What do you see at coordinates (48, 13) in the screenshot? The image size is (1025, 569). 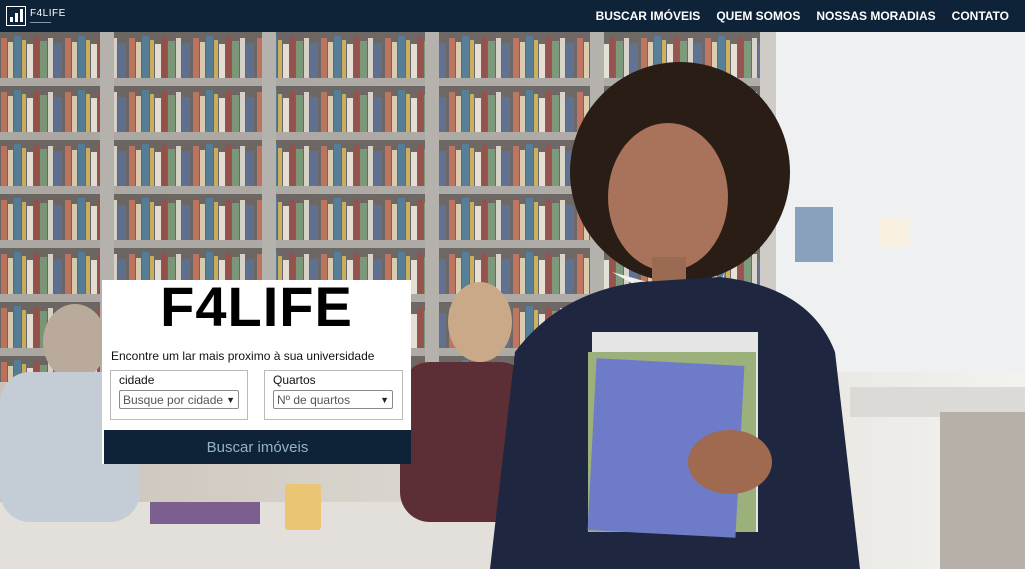 I see `brand-name: F4LIFE` at bounding box center [48, 13].